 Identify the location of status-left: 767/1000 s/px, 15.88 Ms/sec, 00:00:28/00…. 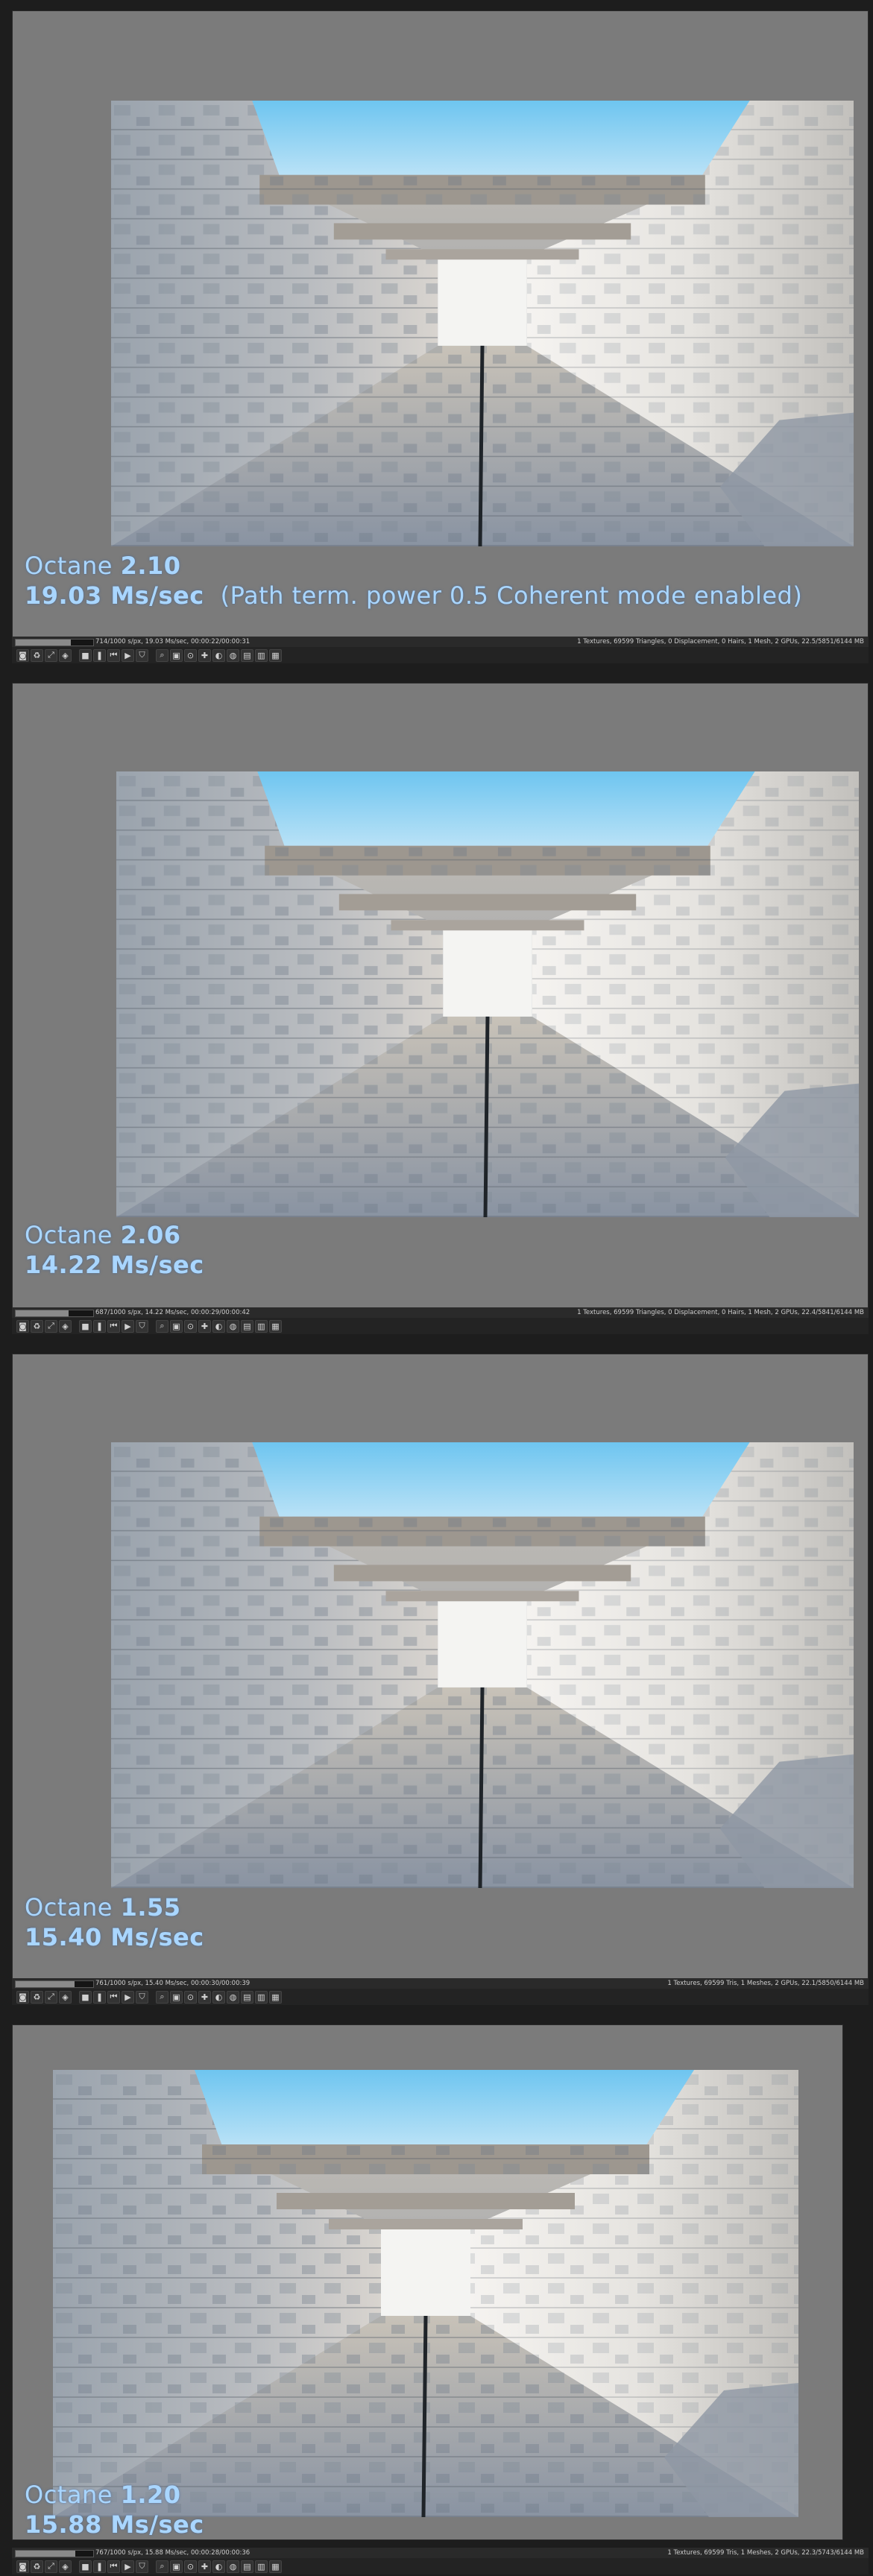
(172, 2553).